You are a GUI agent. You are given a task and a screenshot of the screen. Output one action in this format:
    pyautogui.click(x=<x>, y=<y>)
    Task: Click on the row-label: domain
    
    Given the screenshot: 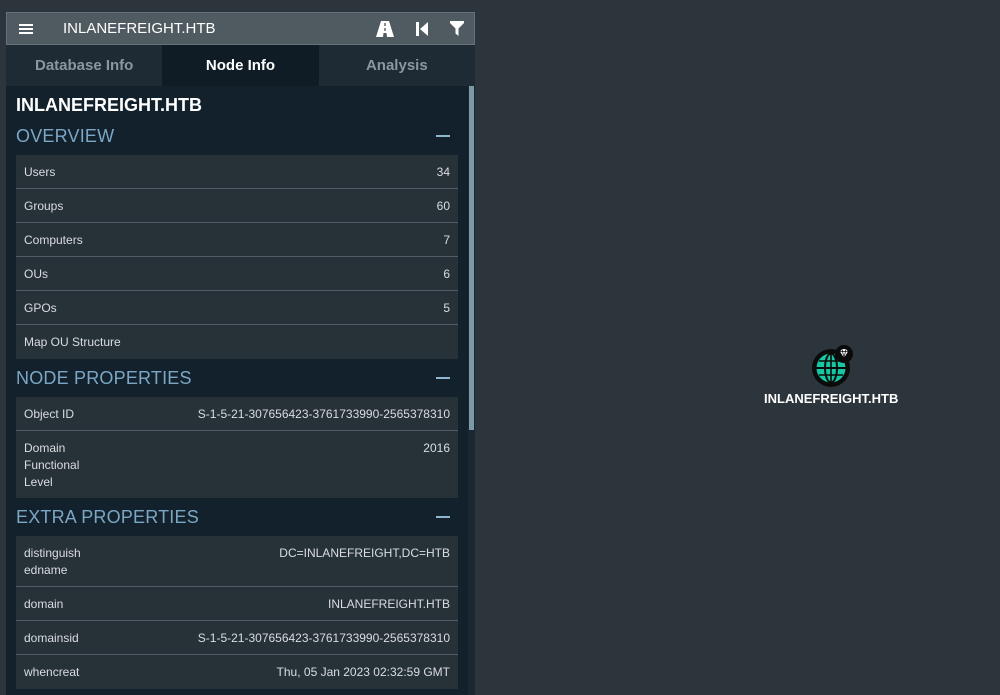 What is the action you would take?
    pyautogui.click(x=44, y=603)
    